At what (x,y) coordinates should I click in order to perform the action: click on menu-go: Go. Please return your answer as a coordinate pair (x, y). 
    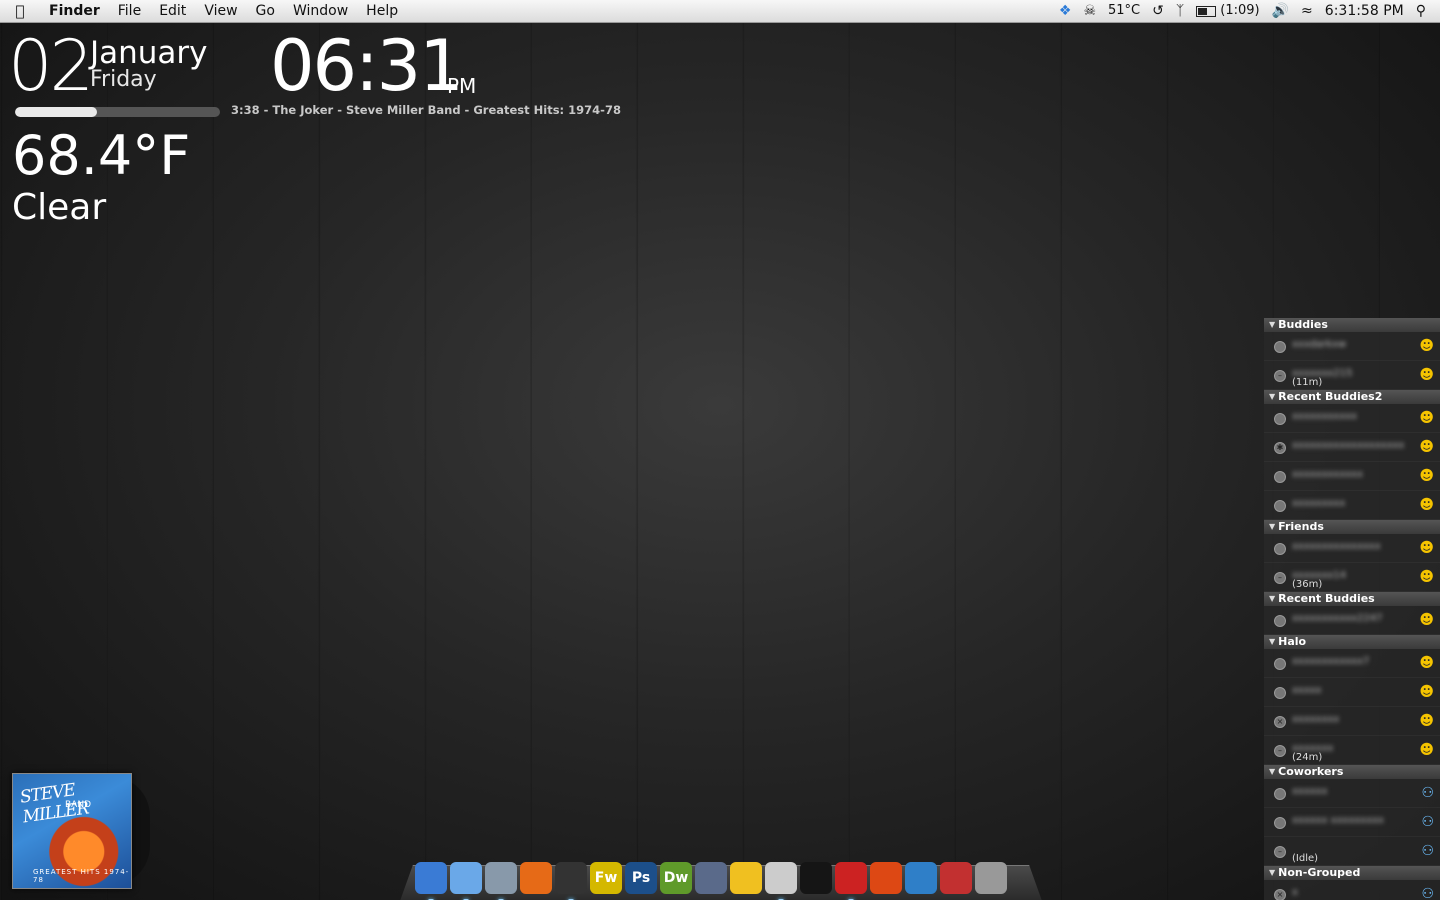
    Looking at the image, I should click on (265, 11).